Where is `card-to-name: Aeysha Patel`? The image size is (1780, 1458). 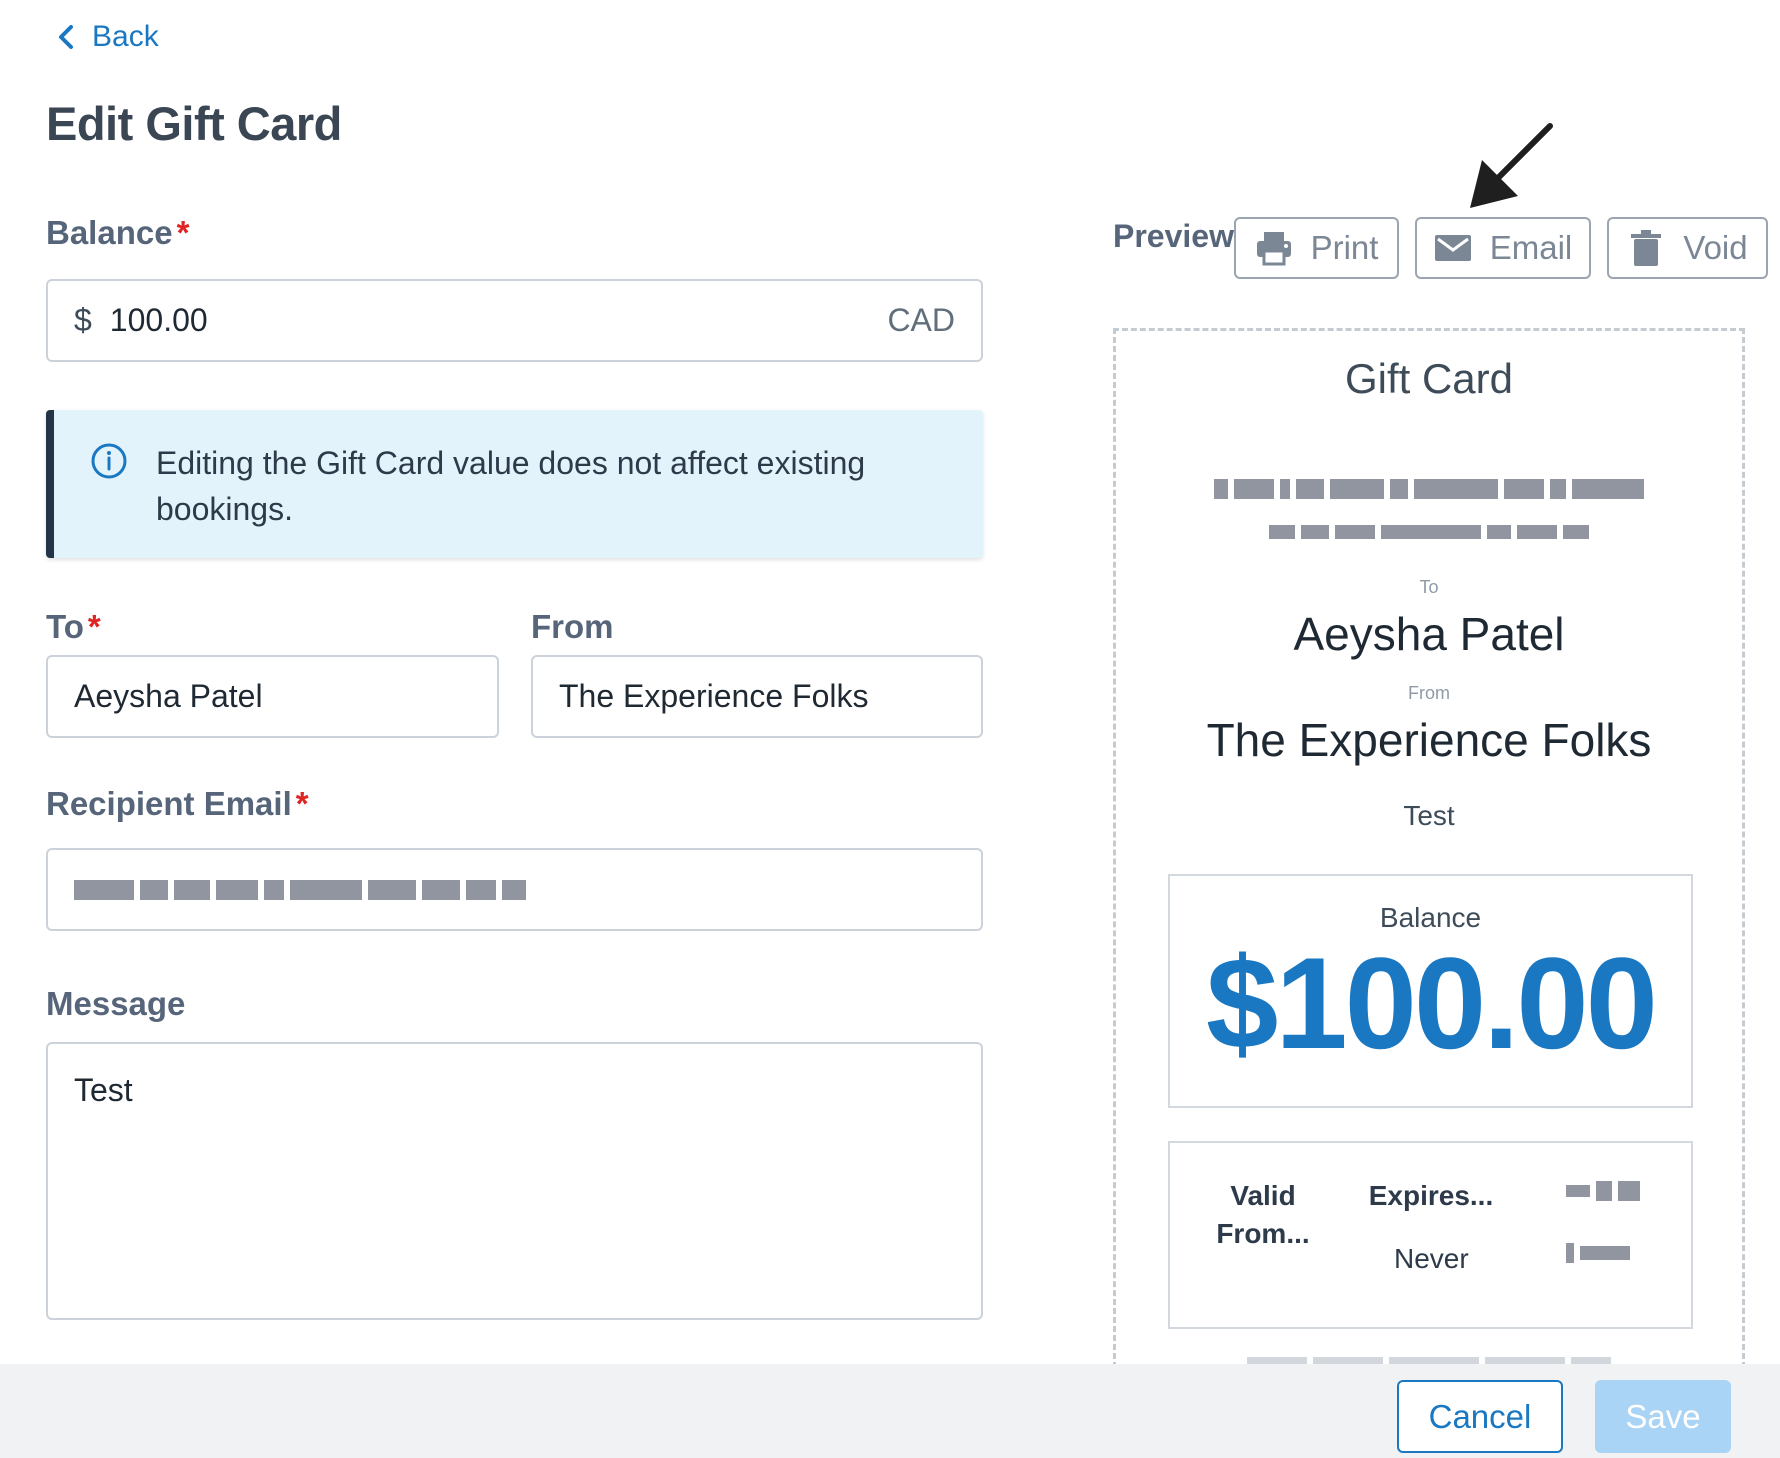 card-to-name: Aeysha Patel is located at coordinates (1429, 634).